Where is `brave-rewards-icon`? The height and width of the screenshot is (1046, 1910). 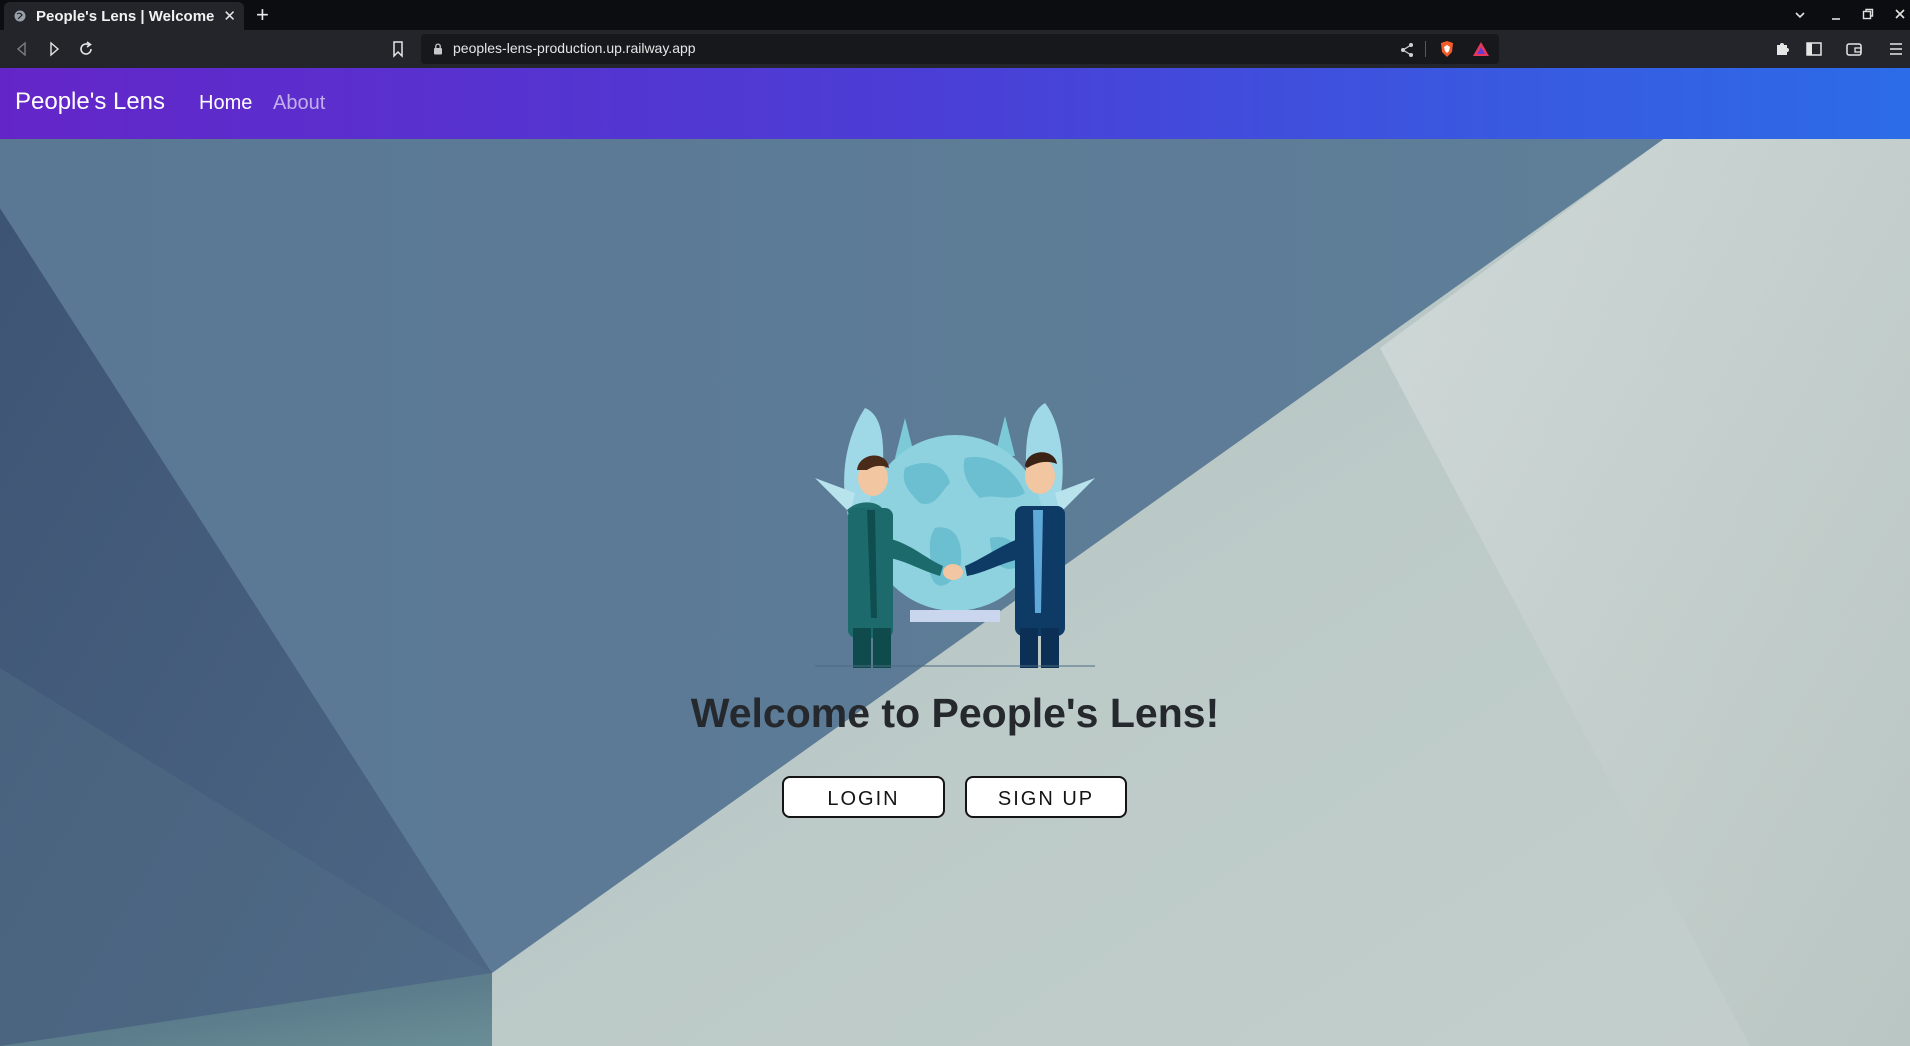 brave-rewards-icon is located at coordinates (1481, 49).